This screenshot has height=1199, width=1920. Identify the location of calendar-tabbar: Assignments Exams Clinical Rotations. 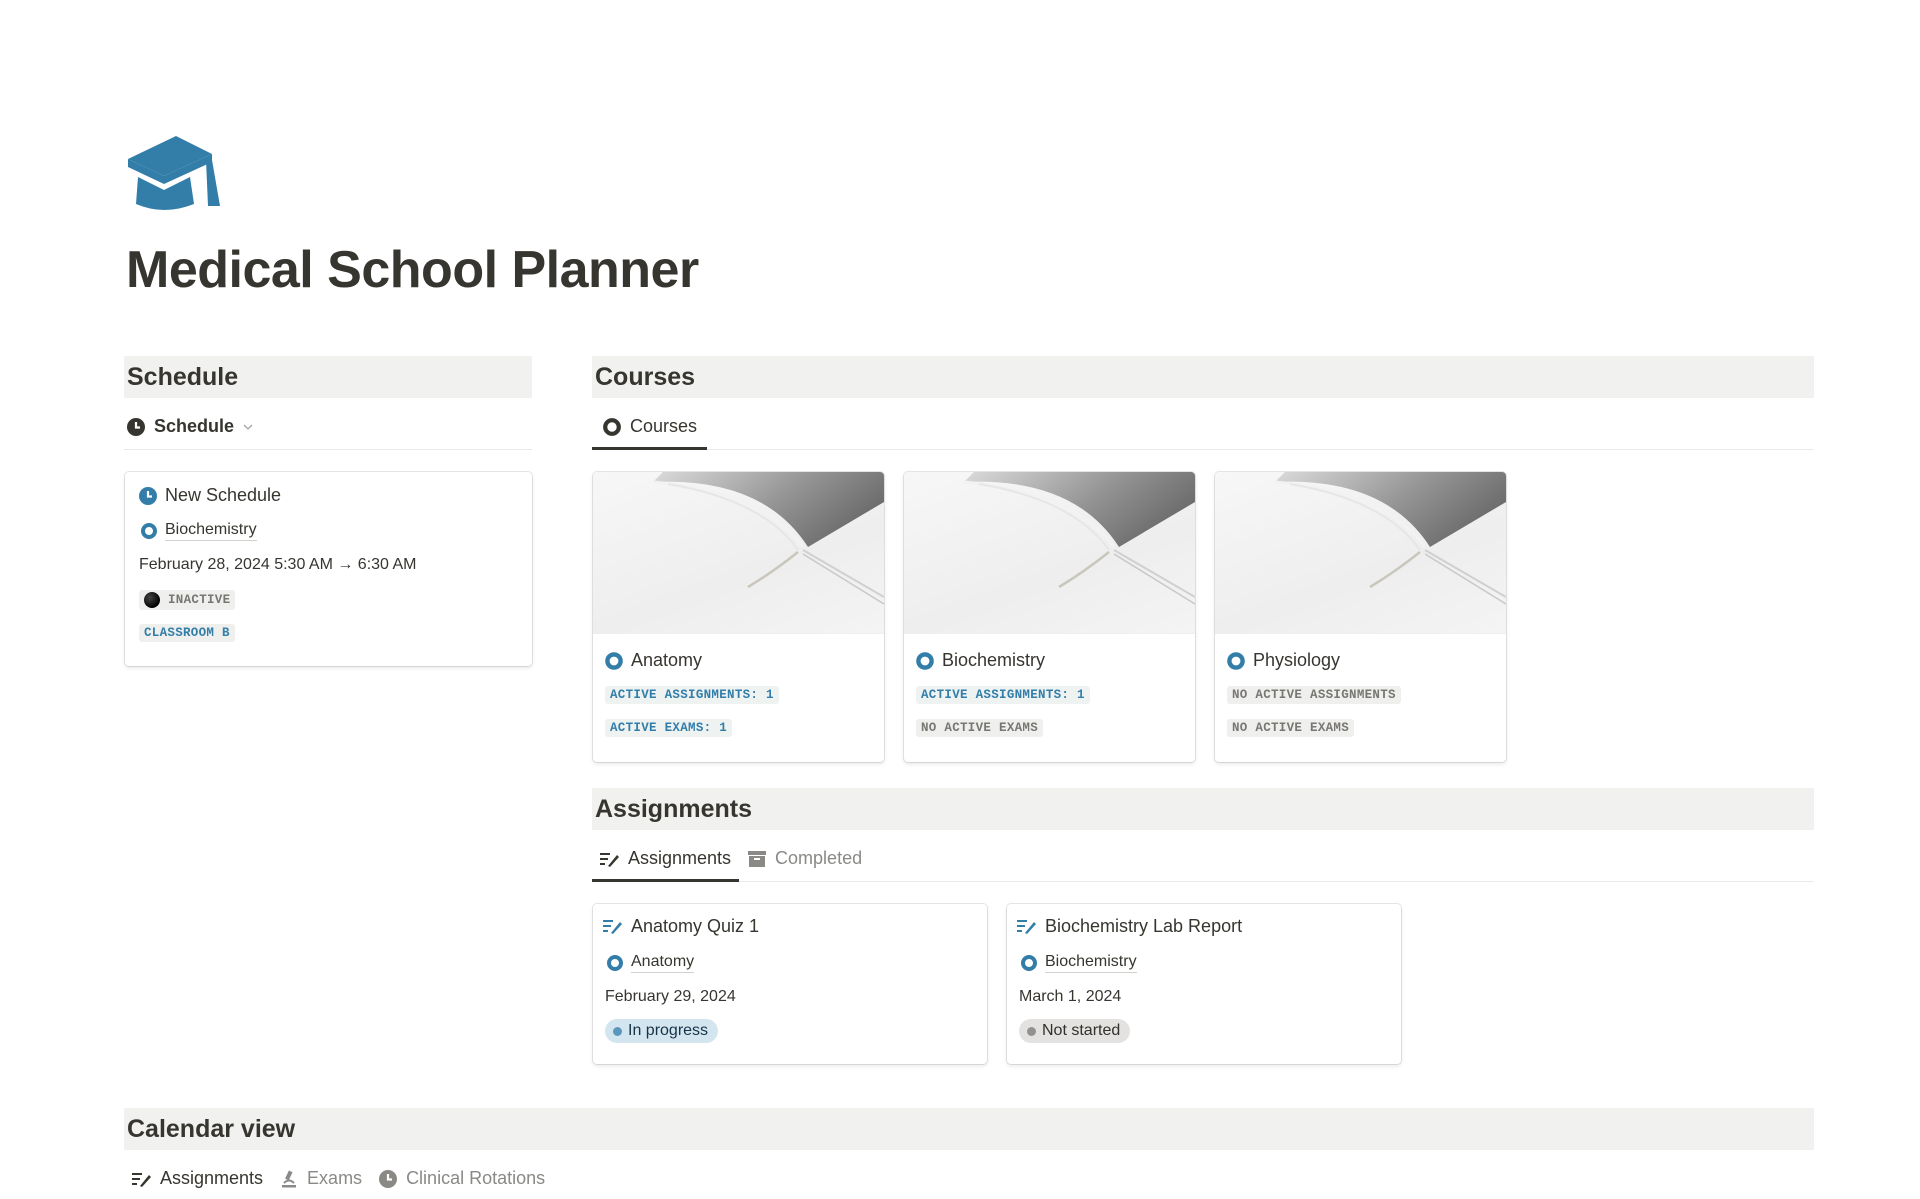
(969, 1177).